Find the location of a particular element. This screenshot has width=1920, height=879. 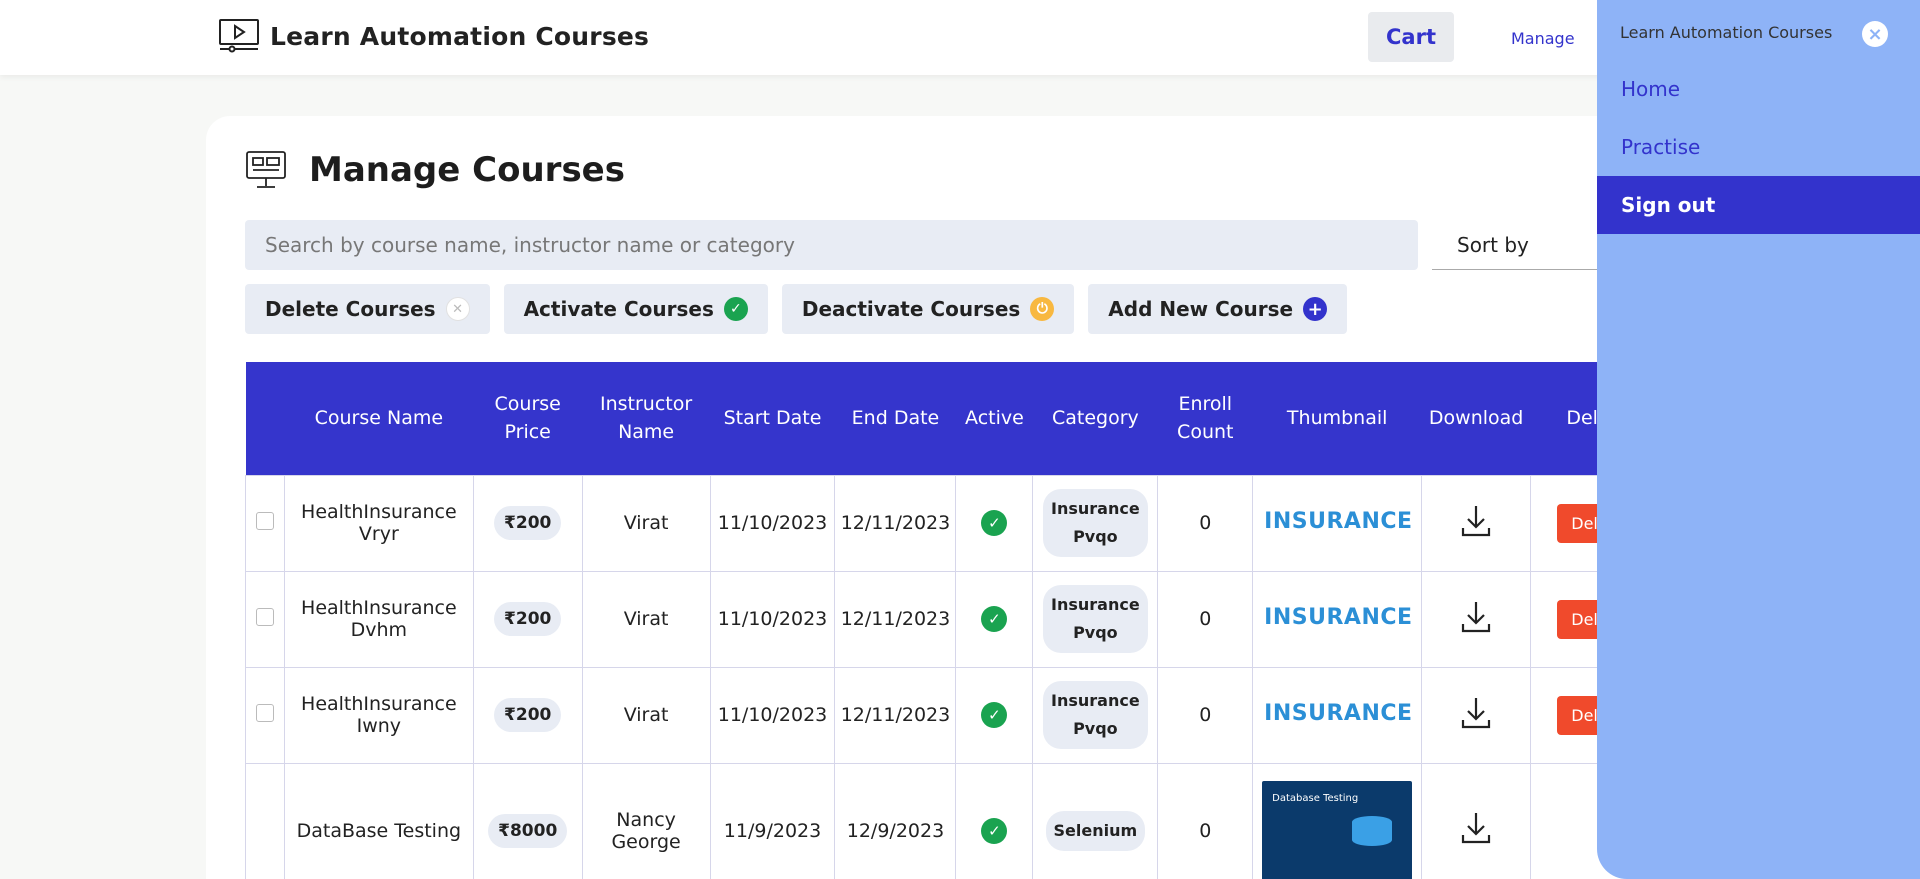

course-name-line2: Vryr is located at coordinates (378, 534).